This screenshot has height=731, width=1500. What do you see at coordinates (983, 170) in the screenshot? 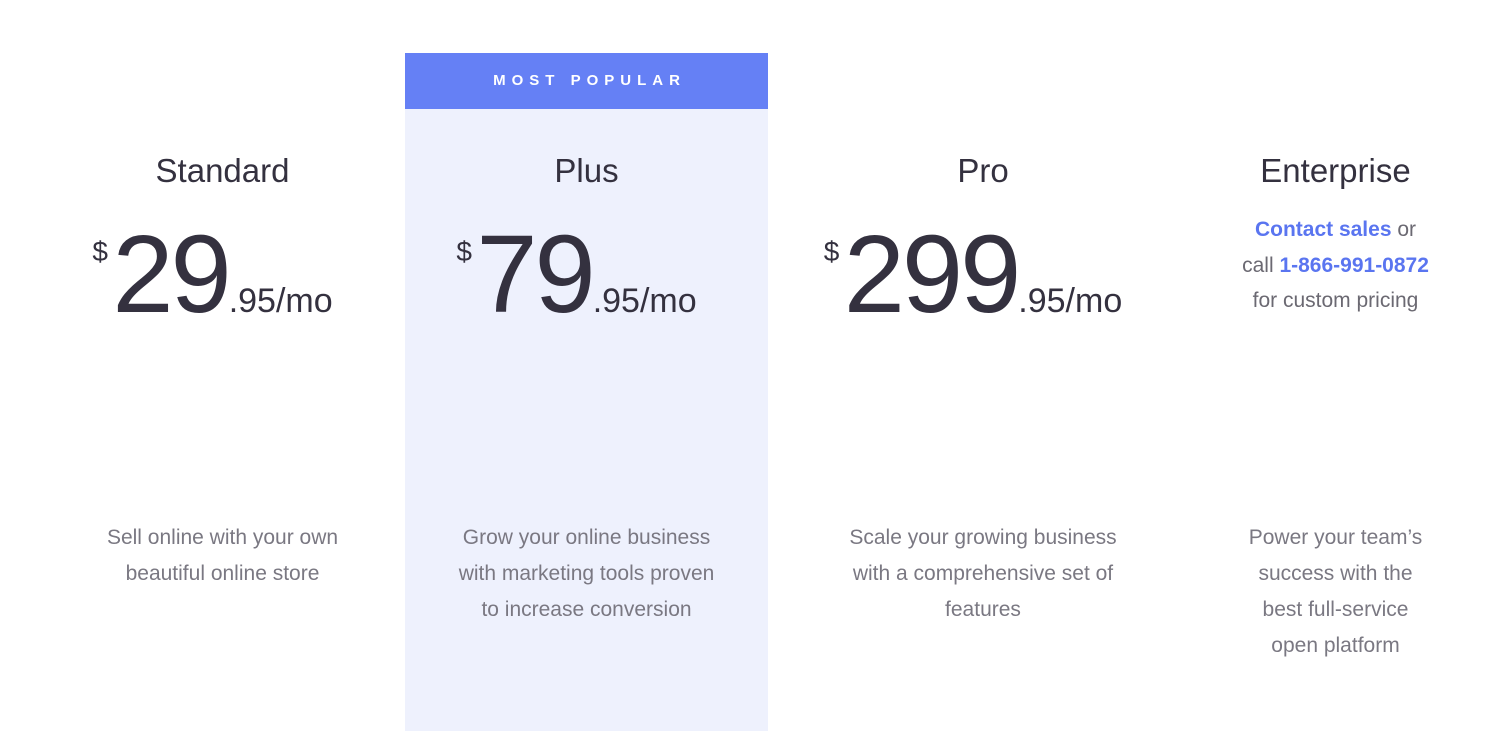
I see `plan-name: Pro` at bounding box center [983, 170].